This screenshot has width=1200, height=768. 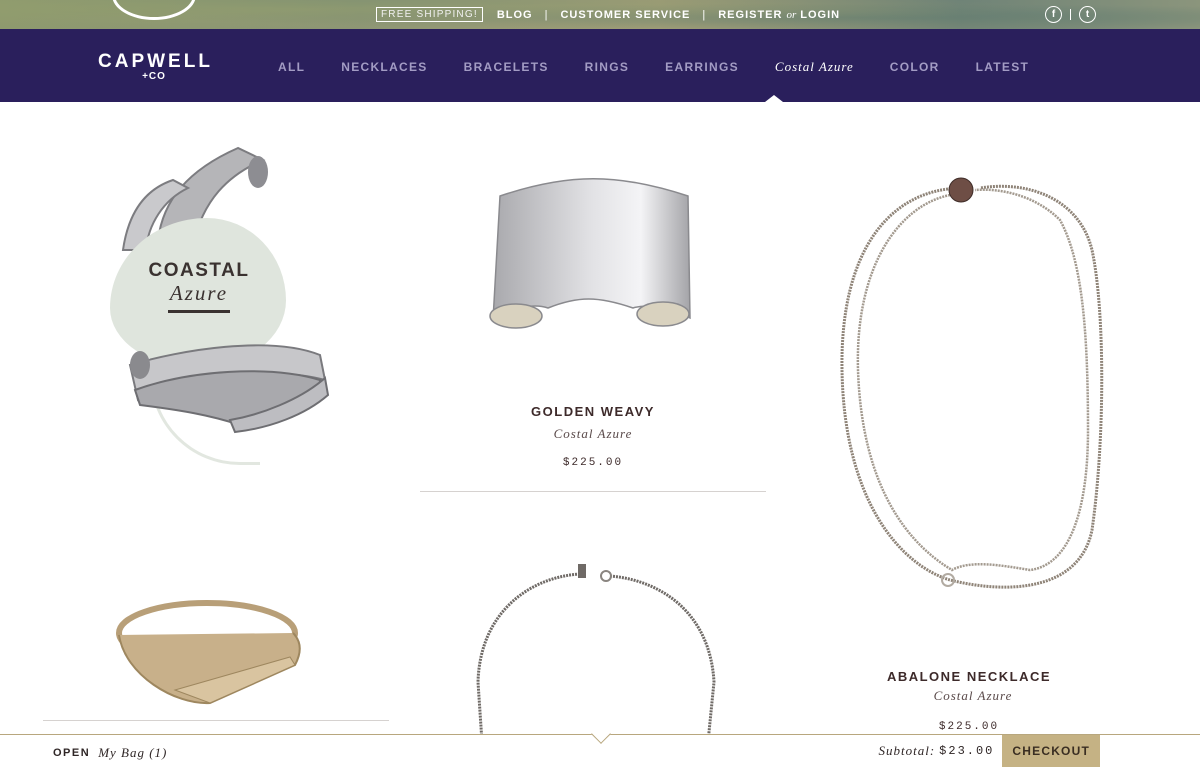 What do you see at coordinates (625, 15) in the screenshot?
I see `customer-service-link: CUSTOMER SERVICE` at bounding box center [625, 15].